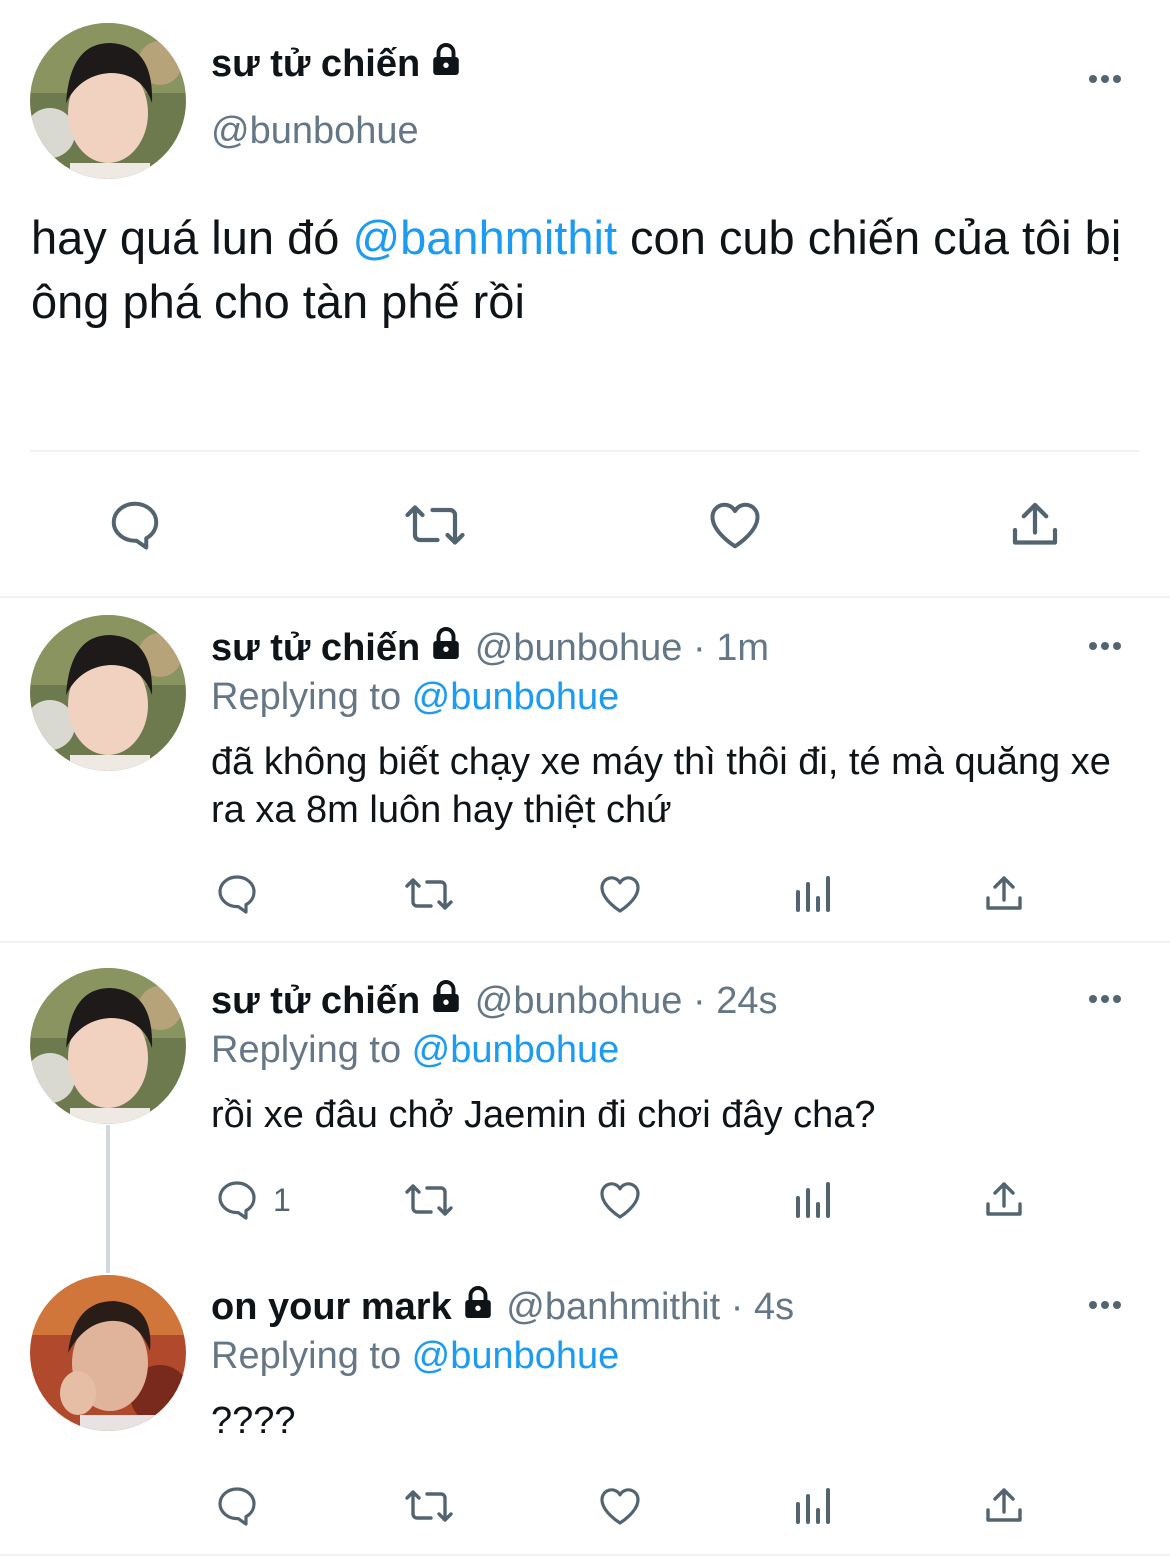 This screenshot has height=1557, width=1170. I want to click on tweet-text-before: hay quá lun đó, so click(192, 237).